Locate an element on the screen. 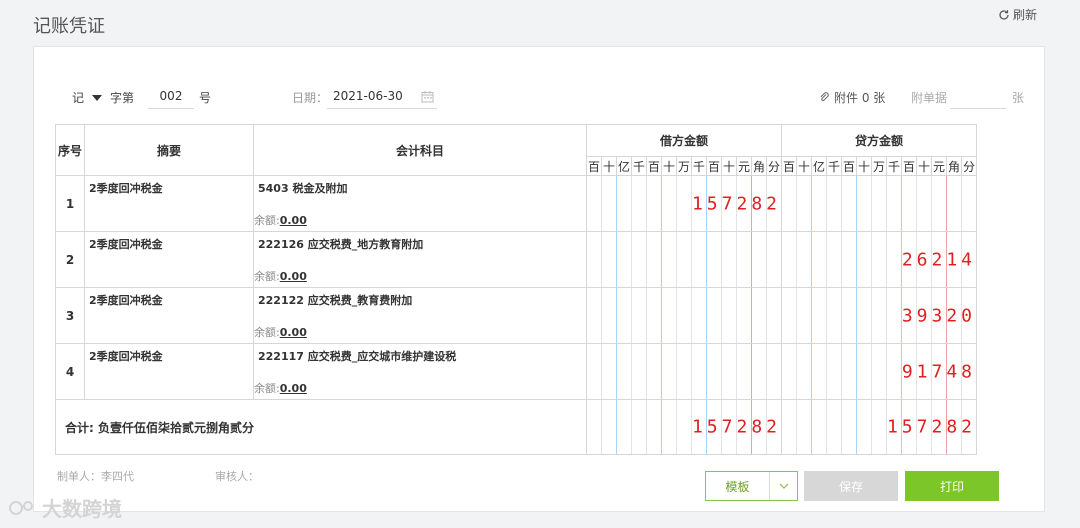 The width and height of the screenshot is (1080, 528). balance-label: 余额: is located at coordinates (267, 220).